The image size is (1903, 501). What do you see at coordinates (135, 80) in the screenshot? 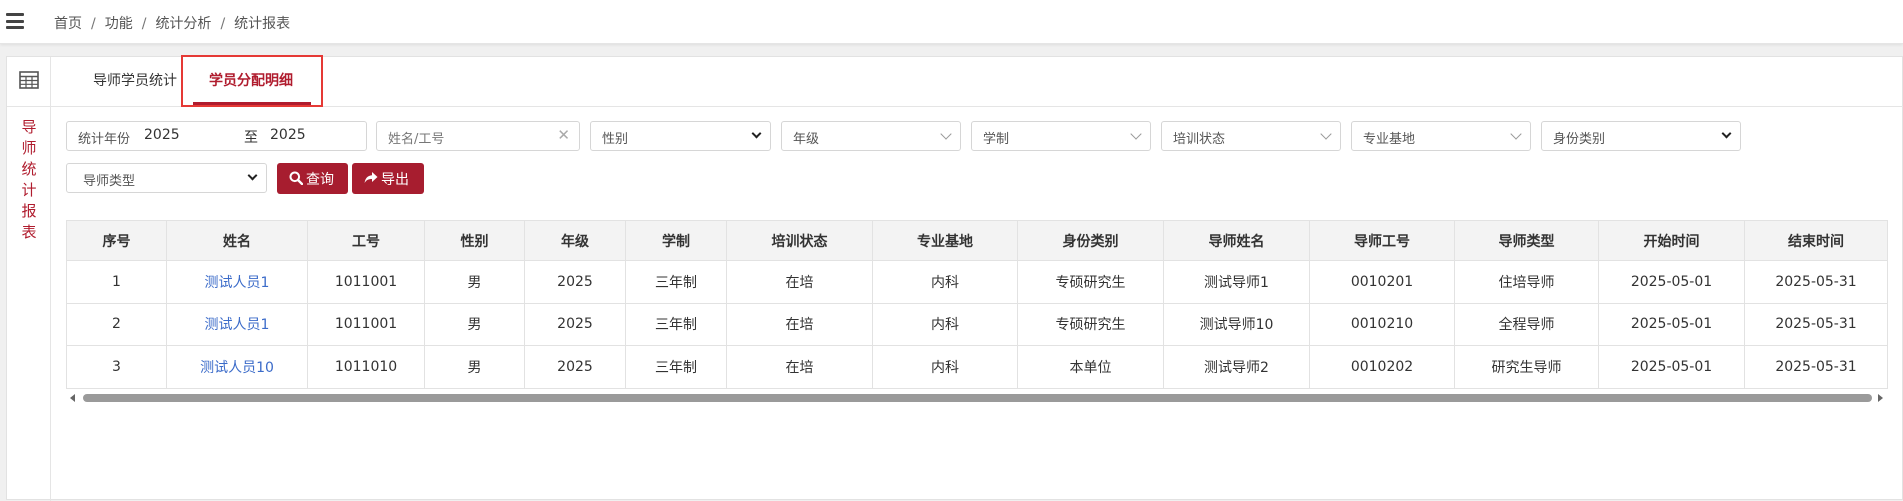
I see `tab-tutor-student-stats: 导师学员统计` at bounding box center [135, 80].